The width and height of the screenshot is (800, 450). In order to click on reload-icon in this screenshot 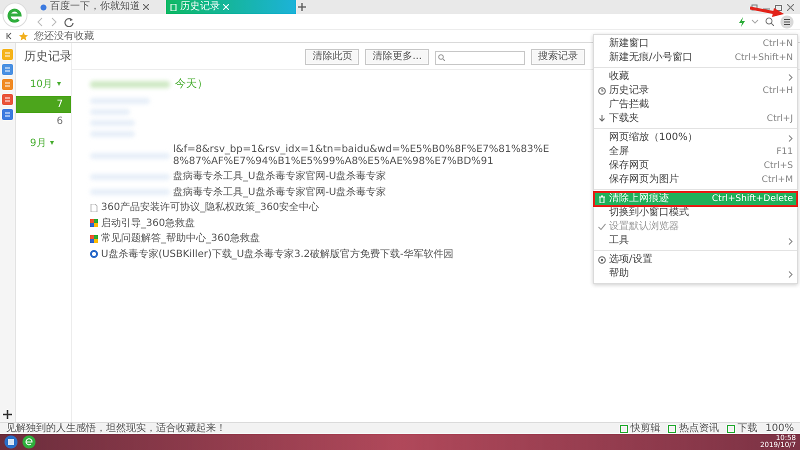, I will do `click(69, 21)`.